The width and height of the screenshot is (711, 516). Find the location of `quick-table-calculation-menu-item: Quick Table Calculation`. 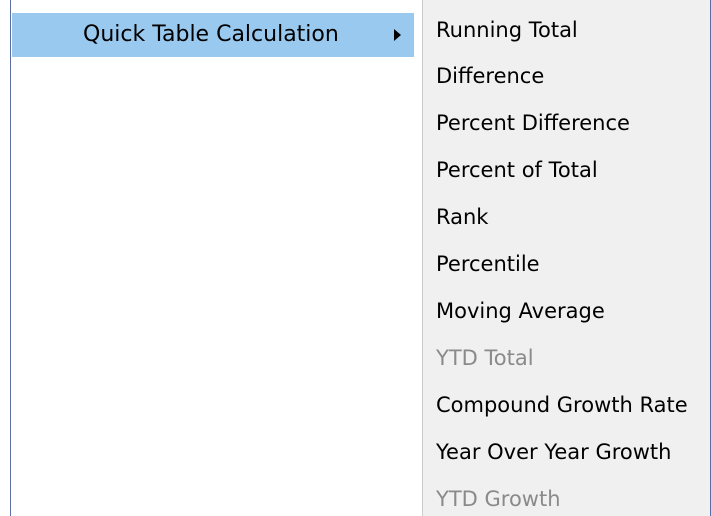

quick-table-calculation-menu-item: Quick Table Calculation is located at coordinates (213, 35).